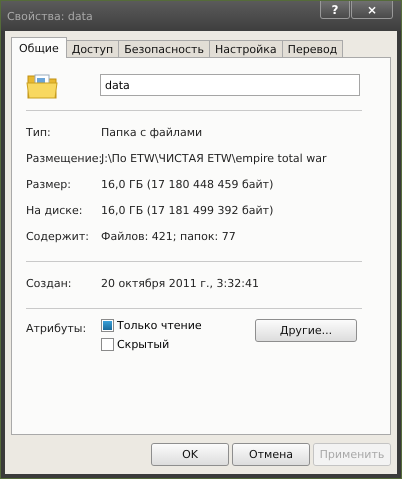 The width and height of the screenshot is (402, 479). I want to click on checkbox-label: Скрытый, so click(143, 344).